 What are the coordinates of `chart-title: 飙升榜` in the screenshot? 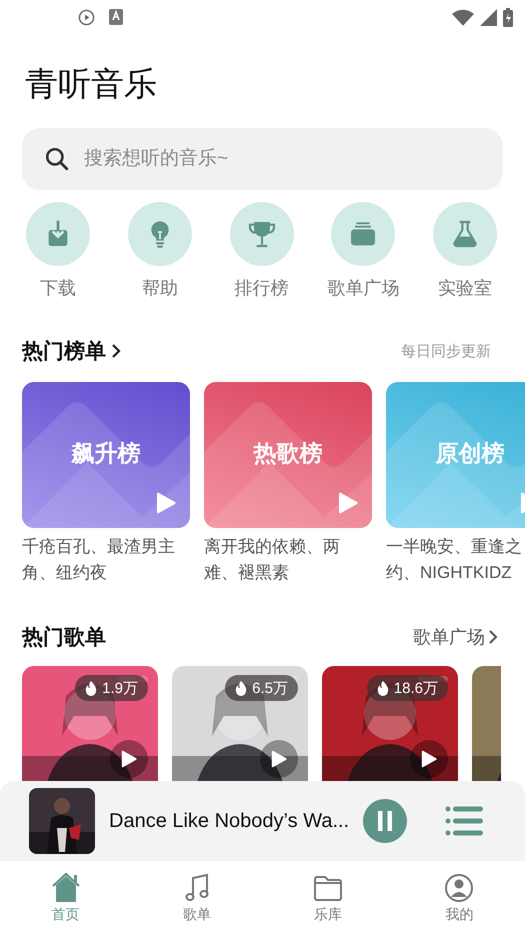 It's located at (106, 453).